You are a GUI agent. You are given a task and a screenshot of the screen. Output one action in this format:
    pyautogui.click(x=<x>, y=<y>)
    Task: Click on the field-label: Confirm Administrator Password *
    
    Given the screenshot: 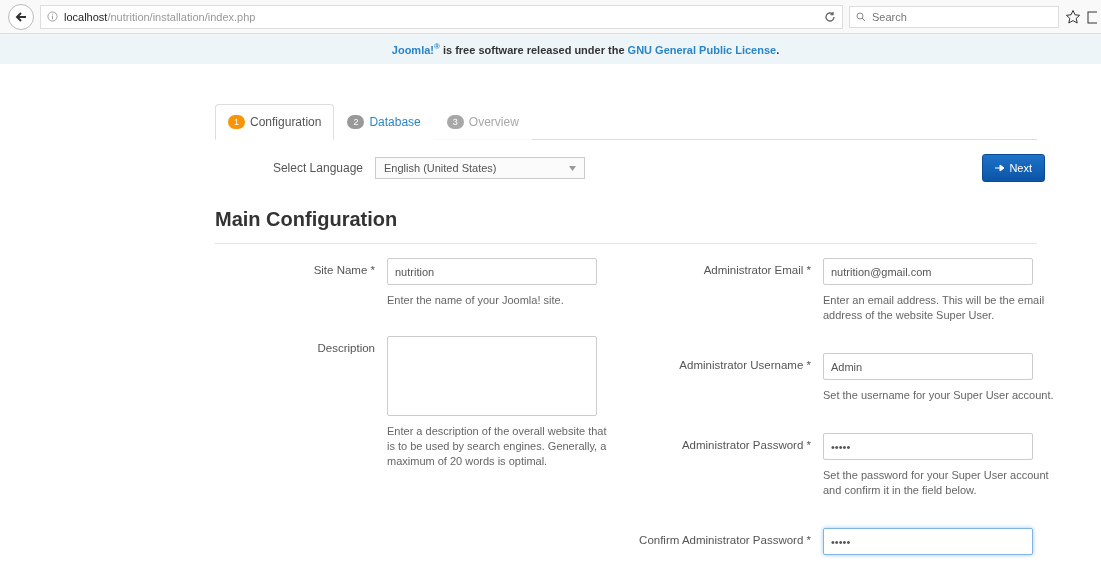 What is the action you would take?
    pyautogui.click(x=724, y=540)
    